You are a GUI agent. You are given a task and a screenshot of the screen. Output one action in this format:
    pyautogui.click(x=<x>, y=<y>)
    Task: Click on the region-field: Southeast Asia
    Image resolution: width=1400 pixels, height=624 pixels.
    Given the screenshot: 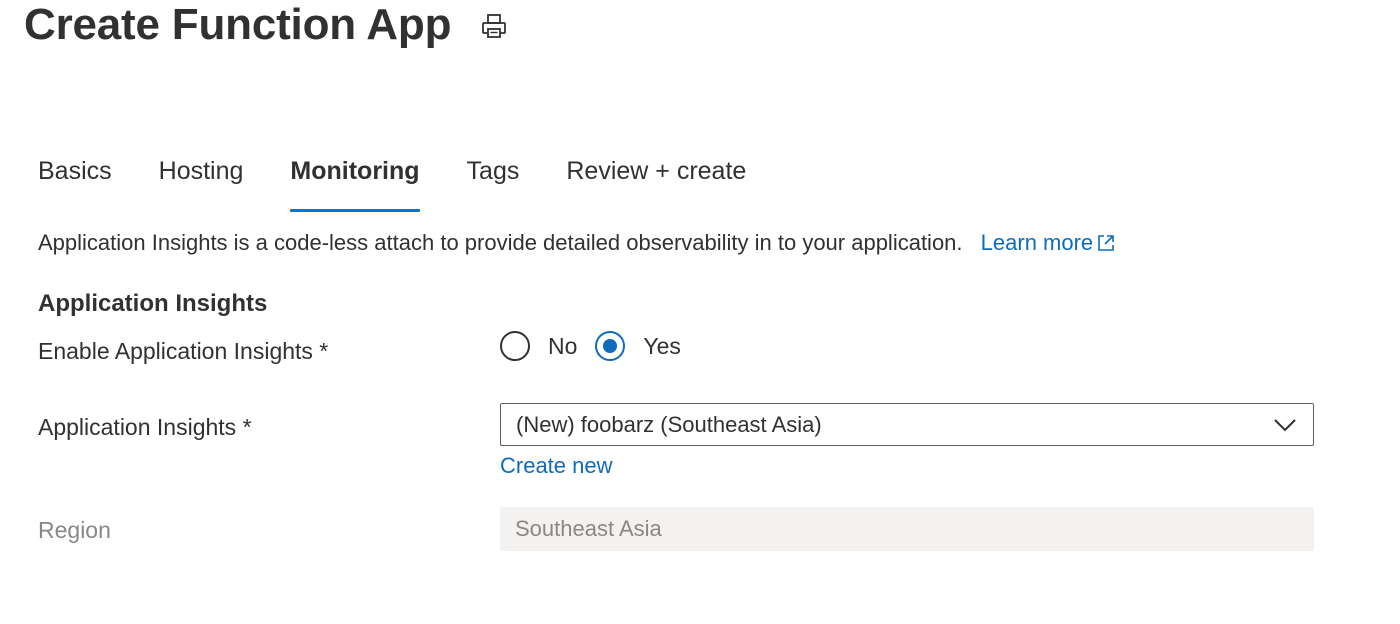 What is the action you would take?
    pyautogui.click(x=907, y=529)
    